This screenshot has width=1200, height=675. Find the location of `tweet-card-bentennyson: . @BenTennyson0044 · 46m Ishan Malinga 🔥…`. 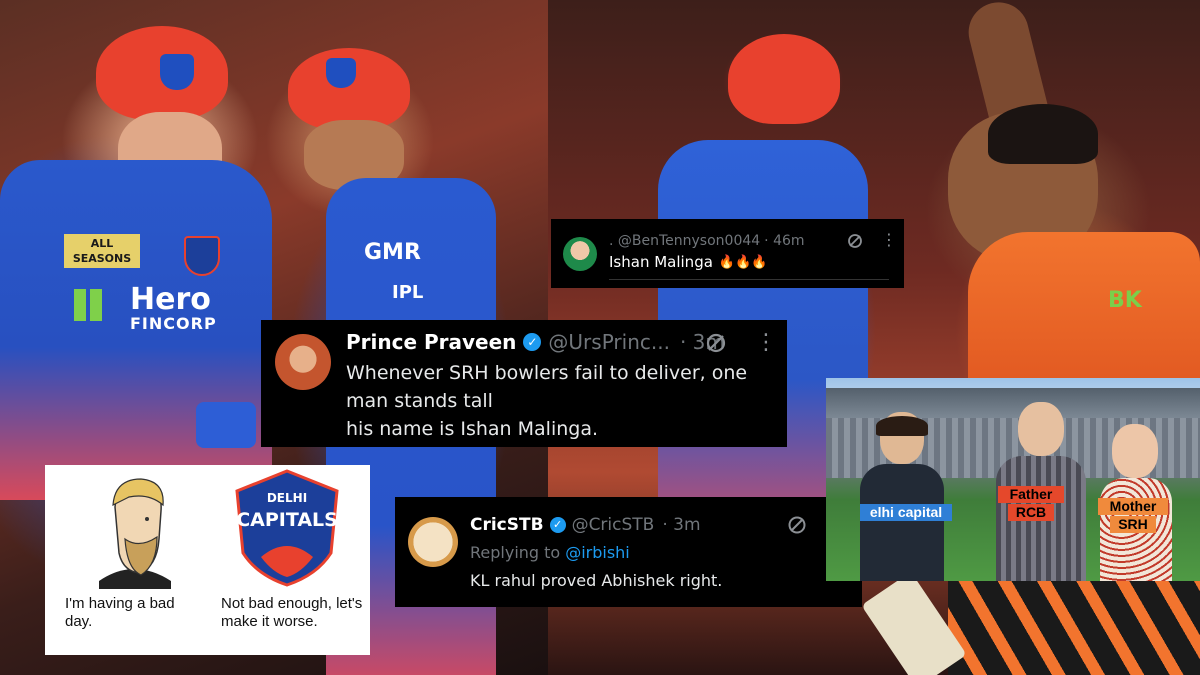

tweet-card-bentennyson: . @BenTennyson0044 · 46m Ishan Malinga 🔥… is located at coordinates (727, 253).